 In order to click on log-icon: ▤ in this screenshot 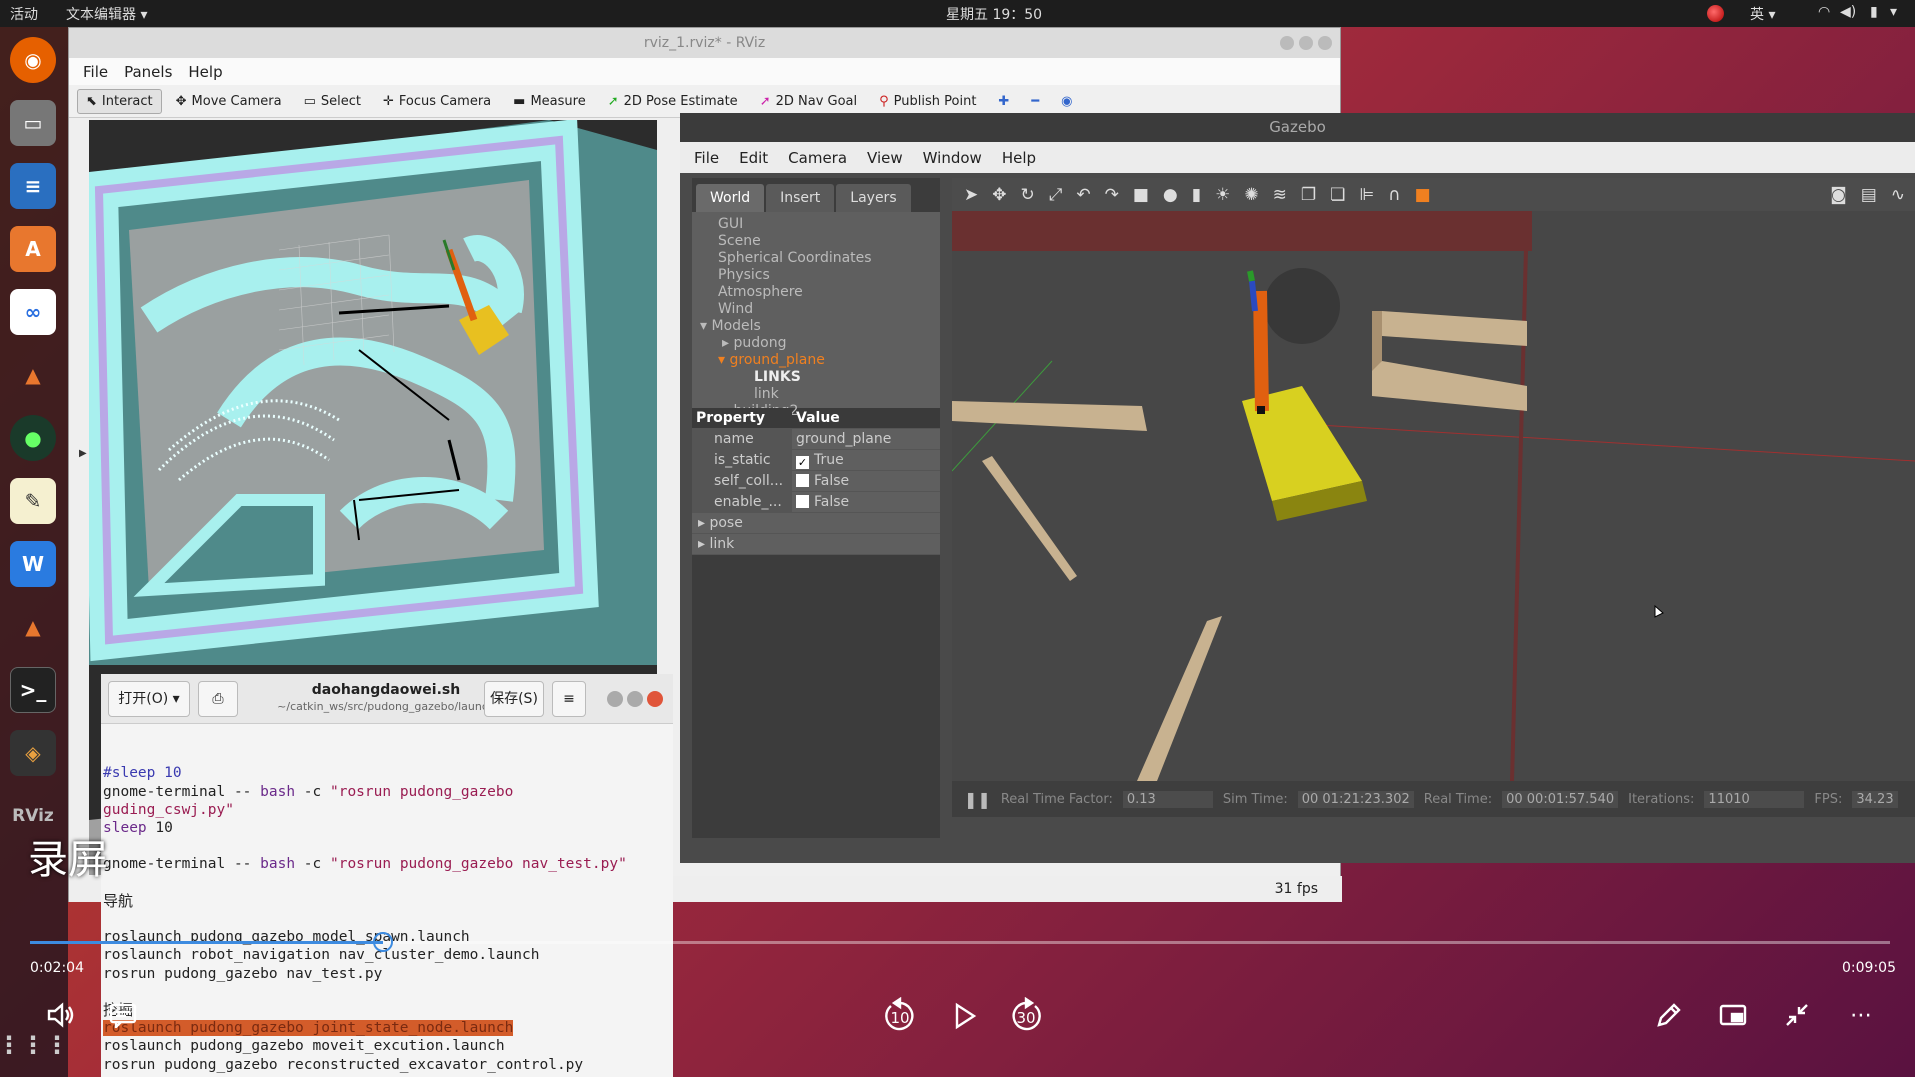, I will do `click(1869, 195)`.